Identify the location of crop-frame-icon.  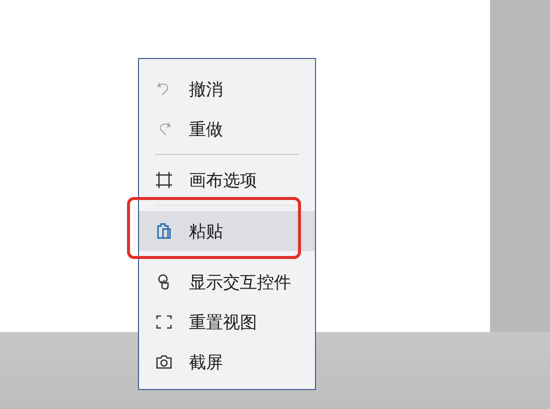
(164, 180).